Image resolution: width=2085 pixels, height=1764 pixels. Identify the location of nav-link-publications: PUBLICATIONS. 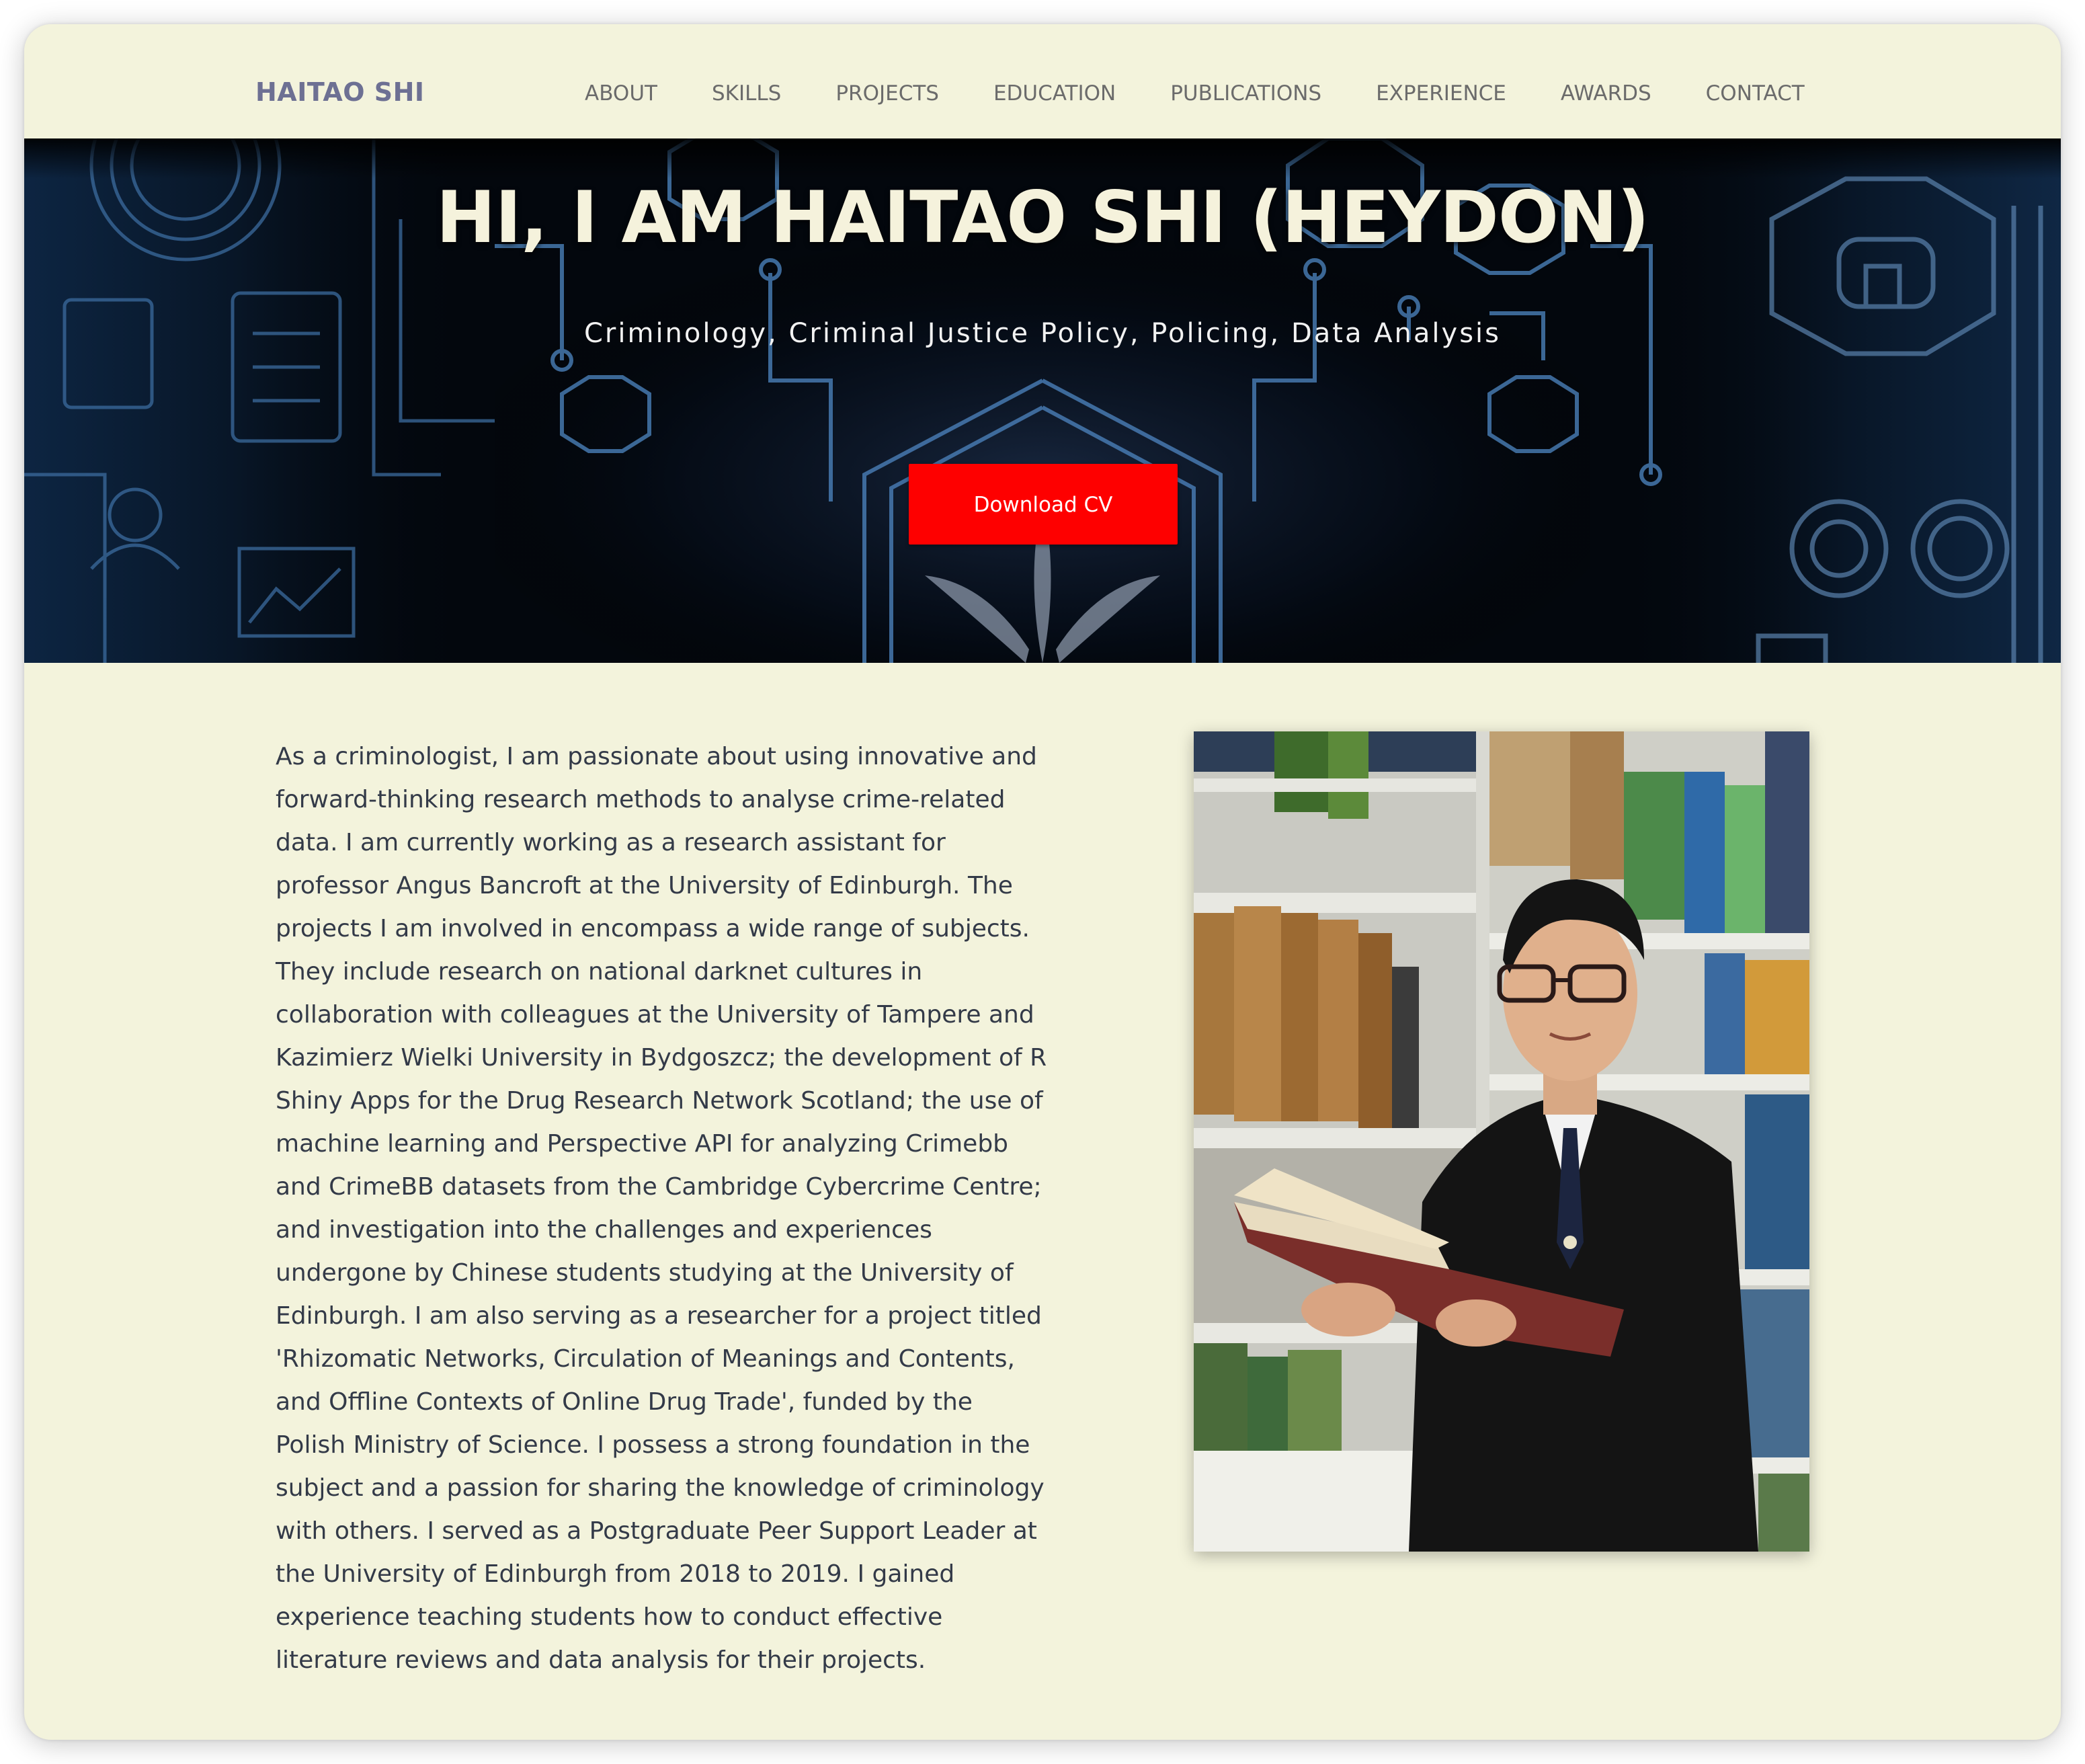
(1245, 93).